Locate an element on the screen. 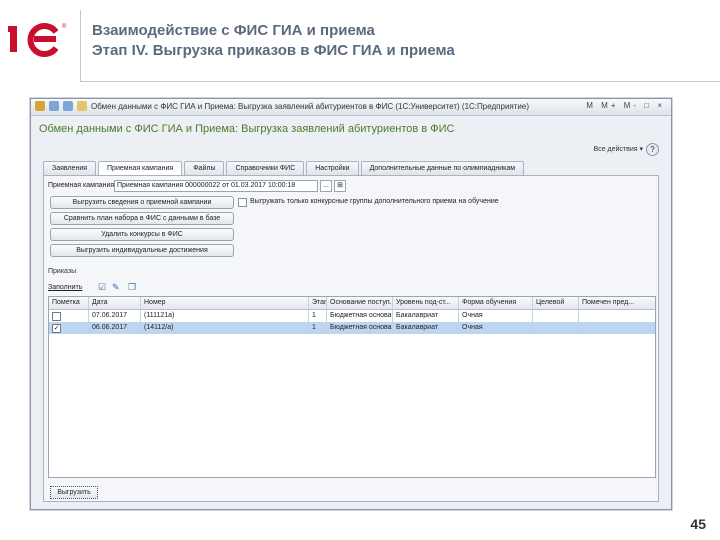 Image resolution: width=720 pixels, height=540 pixels. page-number: 45 is located at coordinates (698, 524).